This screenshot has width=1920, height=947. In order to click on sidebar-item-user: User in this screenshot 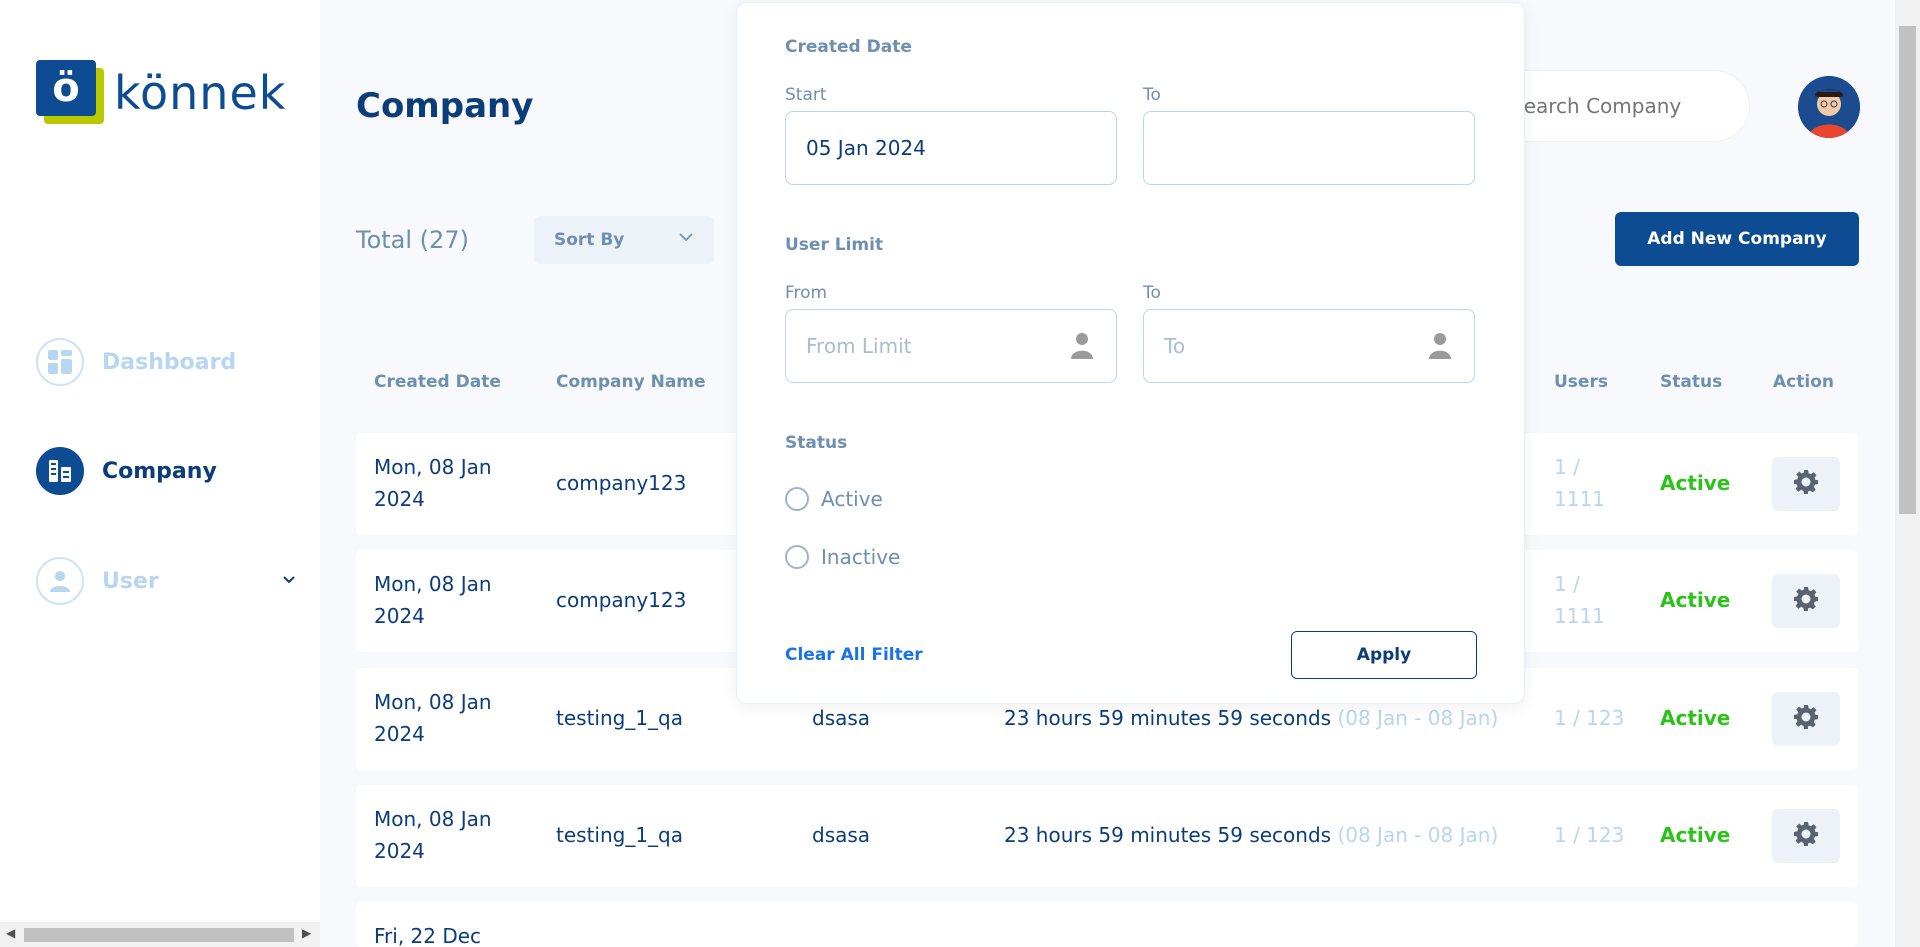, I will do `click(166, 581)`.